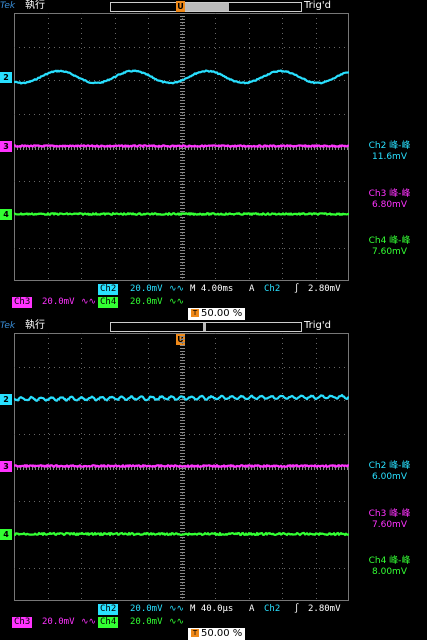 Image resolution: width=427 pixels, height=640 pixels. What do you see at coordinates (389, 205) in the screenshot?
I see `measurement-value: 6.80mV` at bounding box center [389, 205].